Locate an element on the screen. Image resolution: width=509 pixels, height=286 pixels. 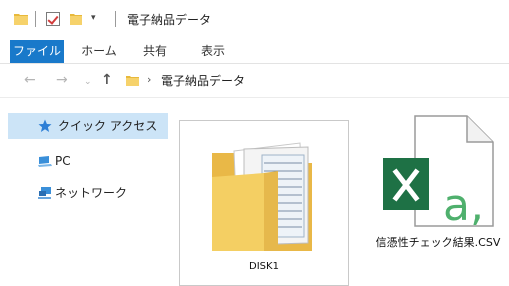
title-bar: ▾ 電子納品データ is located at coordinates (254, 20).